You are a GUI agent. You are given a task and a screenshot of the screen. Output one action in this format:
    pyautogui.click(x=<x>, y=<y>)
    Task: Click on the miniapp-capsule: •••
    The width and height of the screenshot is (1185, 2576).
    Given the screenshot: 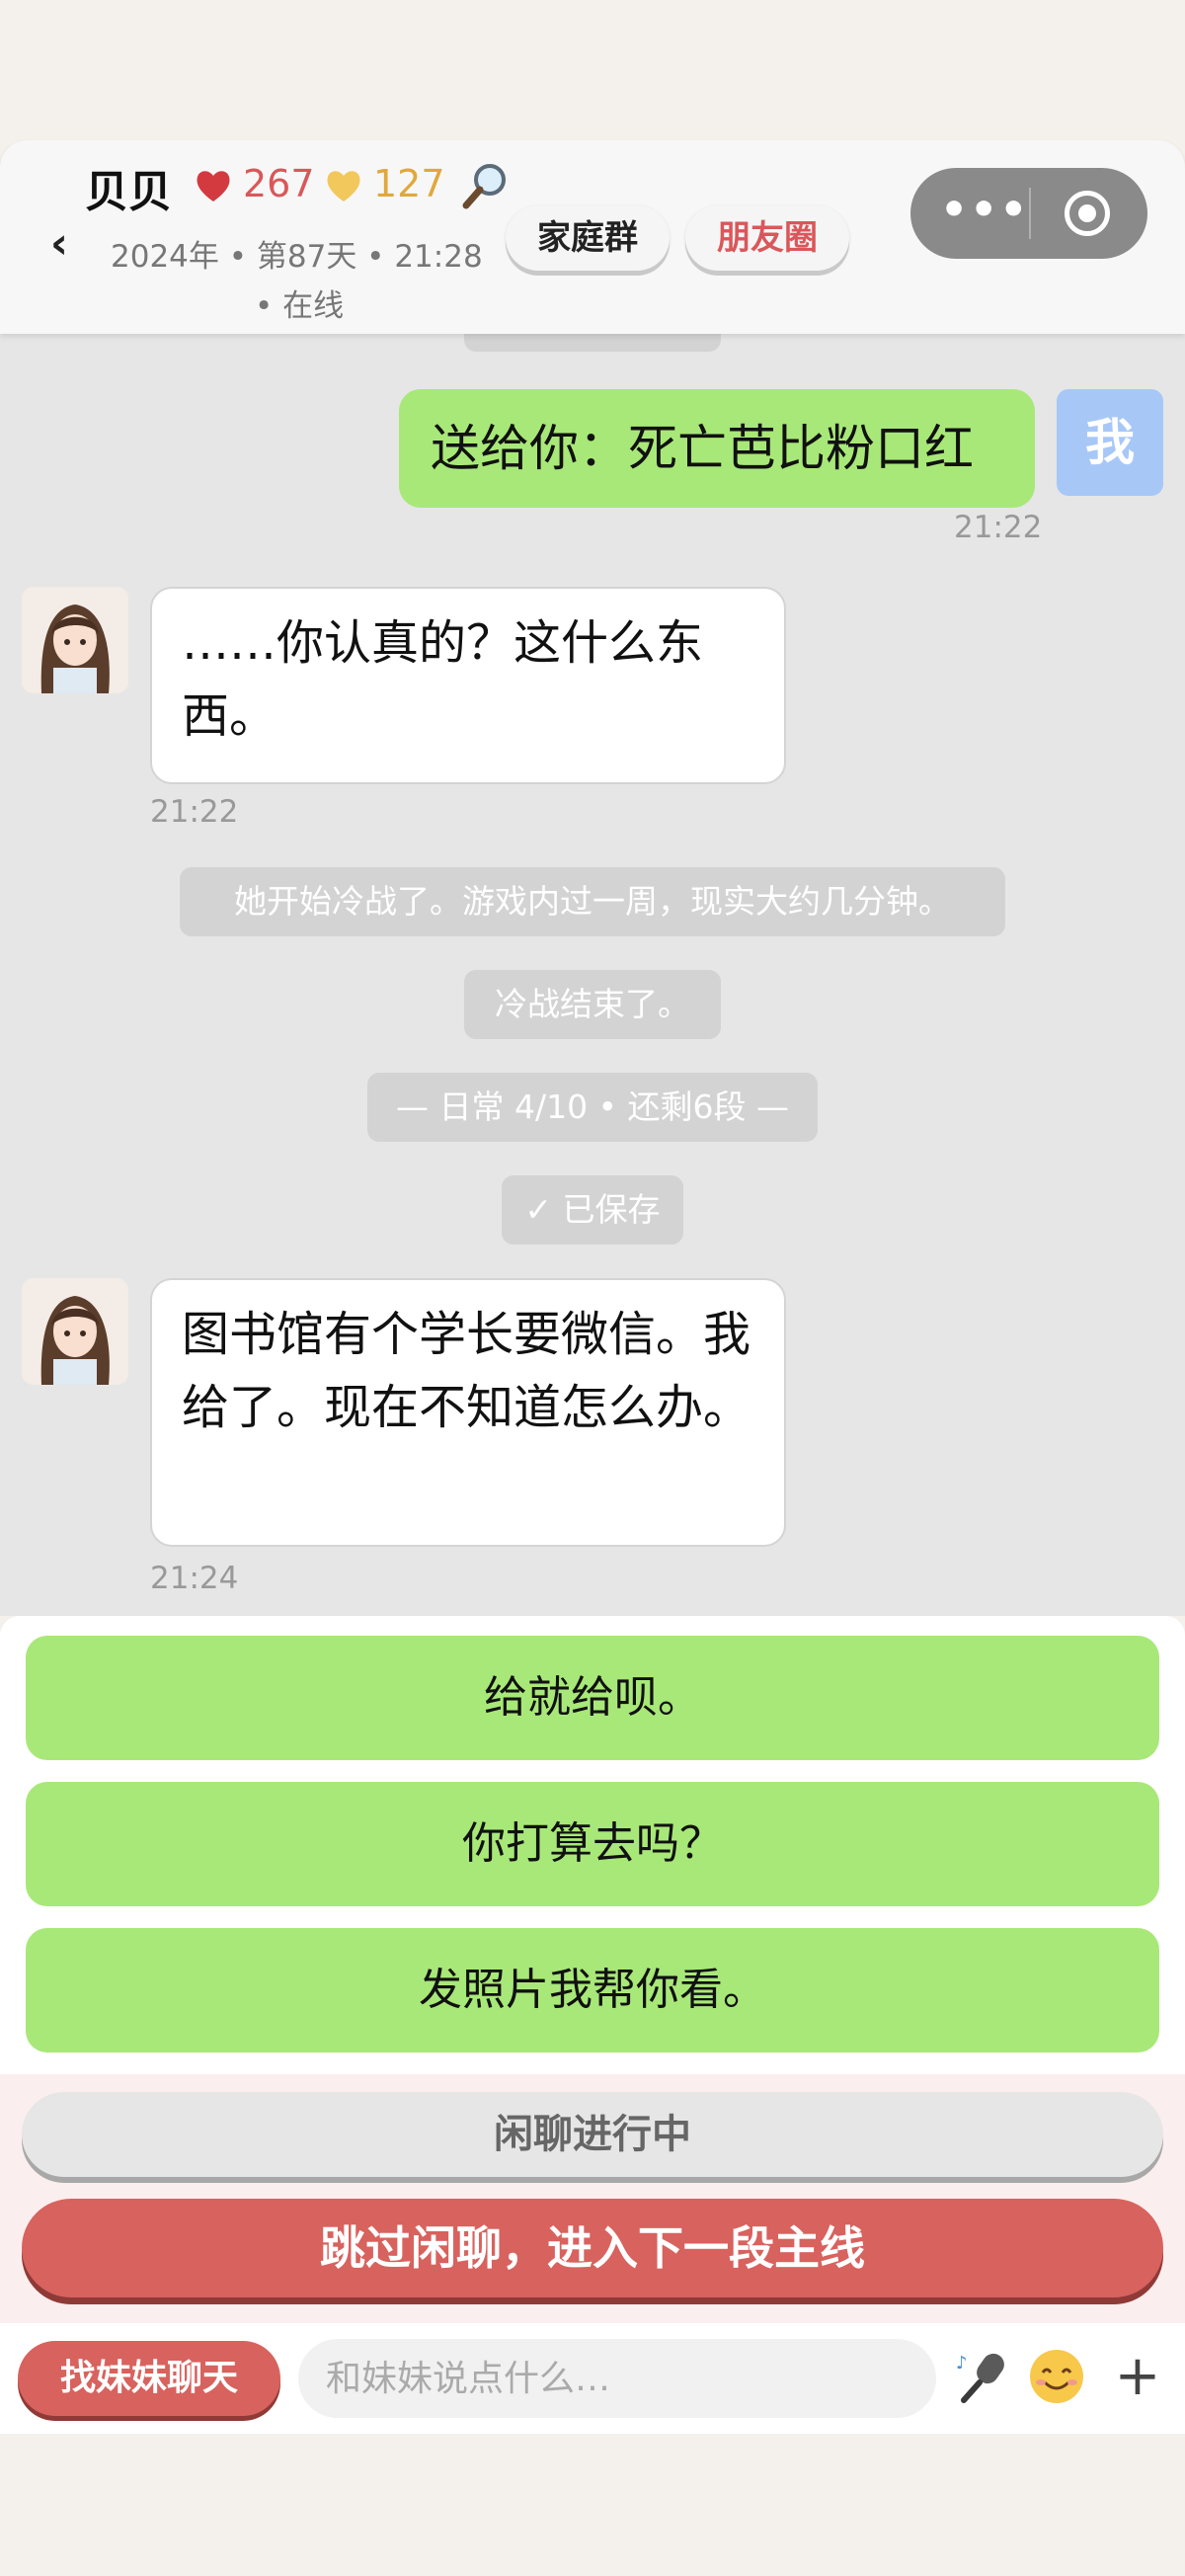 What is the action you would take?
    pyautogui.click(x=1028, y=213)
    